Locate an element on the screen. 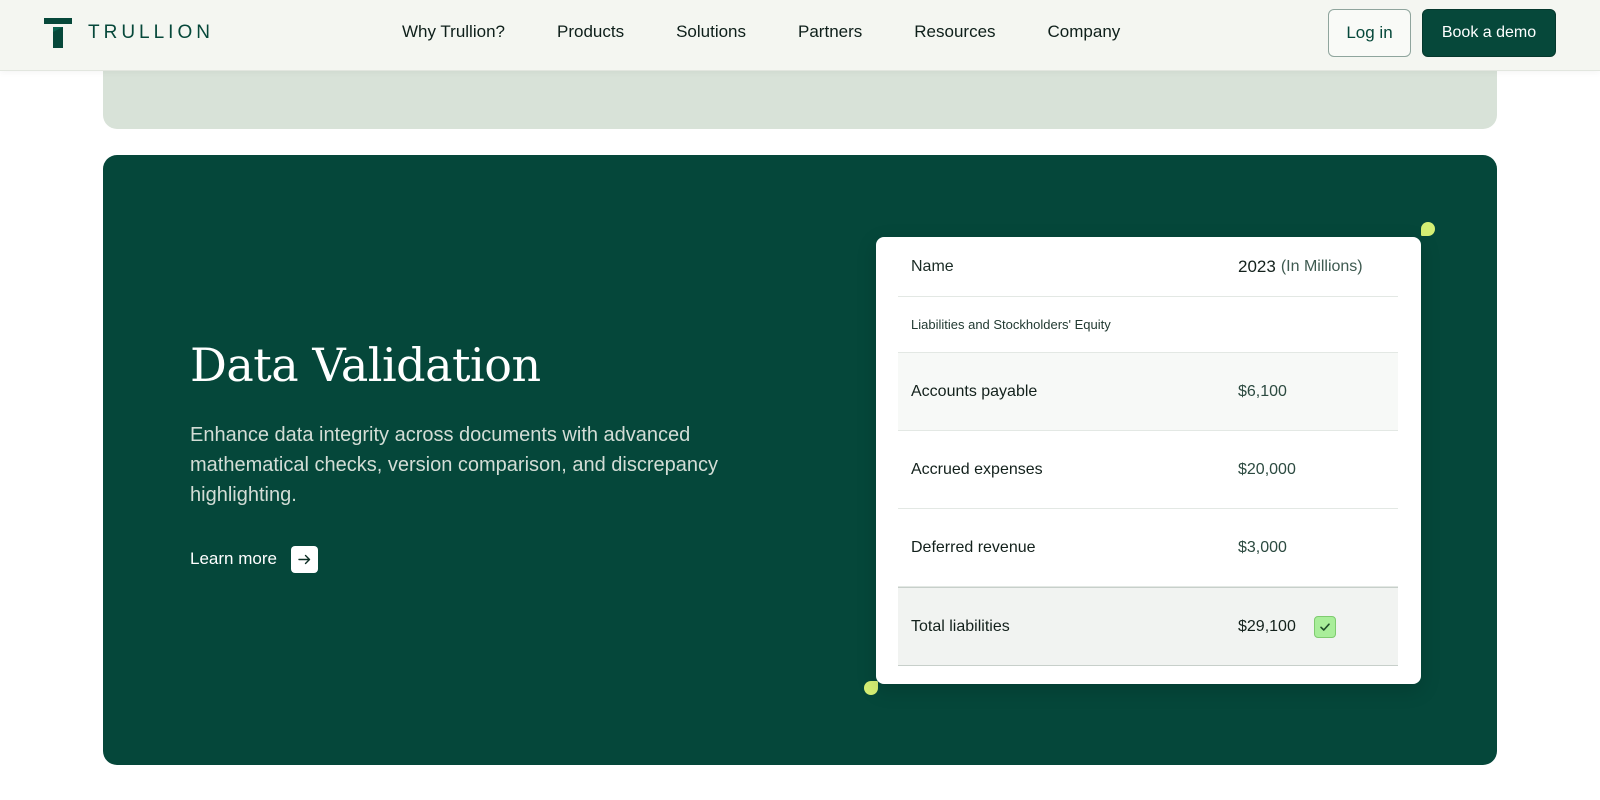 Image resolution: width=1600 pixels, height=800 pixels. table-row: Deferred revenue $3,000 is located at coordinates (1148, 548).